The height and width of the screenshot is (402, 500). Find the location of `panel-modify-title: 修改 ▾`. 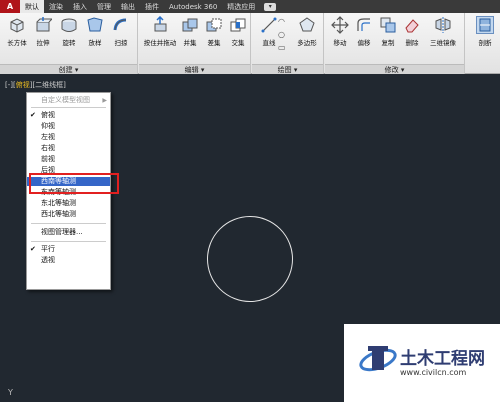

panel-modify-title: 修改 ▾ is located at coordinates (394, 69).